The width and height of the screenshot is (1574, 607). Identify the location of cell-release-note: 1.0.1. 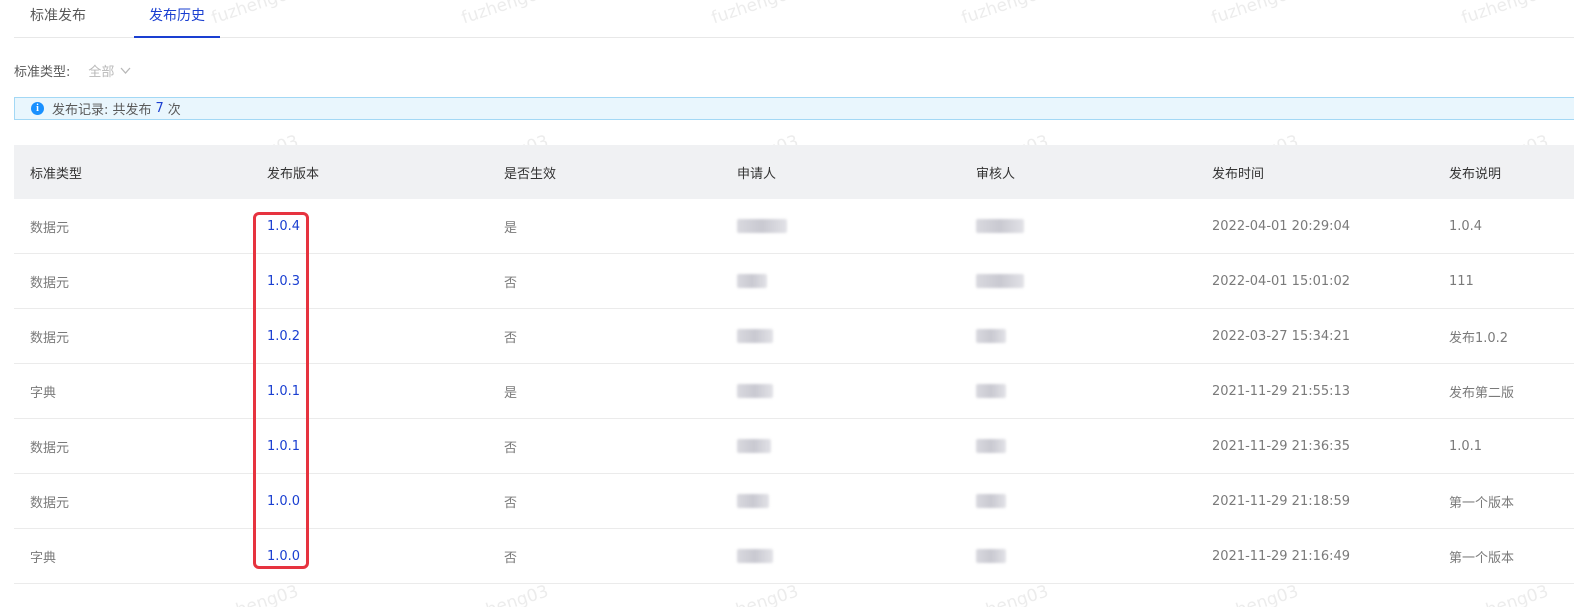
(1466, 446).